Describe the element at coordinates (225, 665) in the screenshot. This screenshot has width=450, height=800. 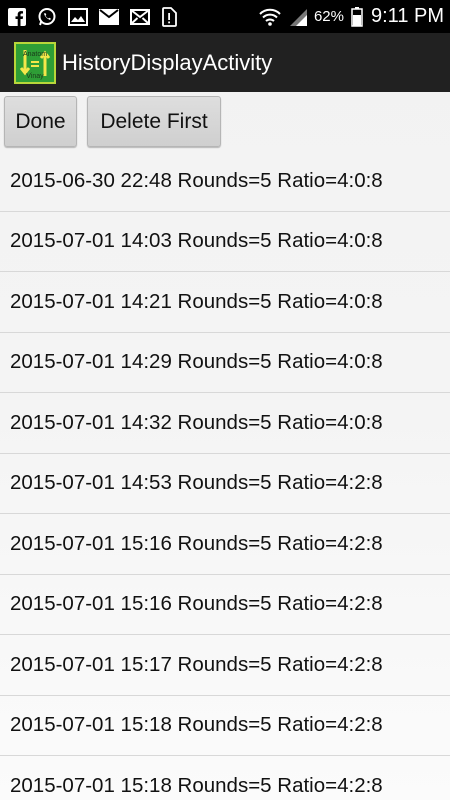
I see `list-item: 2015-07-01 15:17 Rounds=5 Ratio=4:2:8` at that location.